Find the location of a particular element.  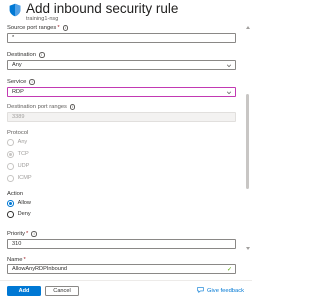

action-option-allow: Allow is located at coordinates (19, 203).